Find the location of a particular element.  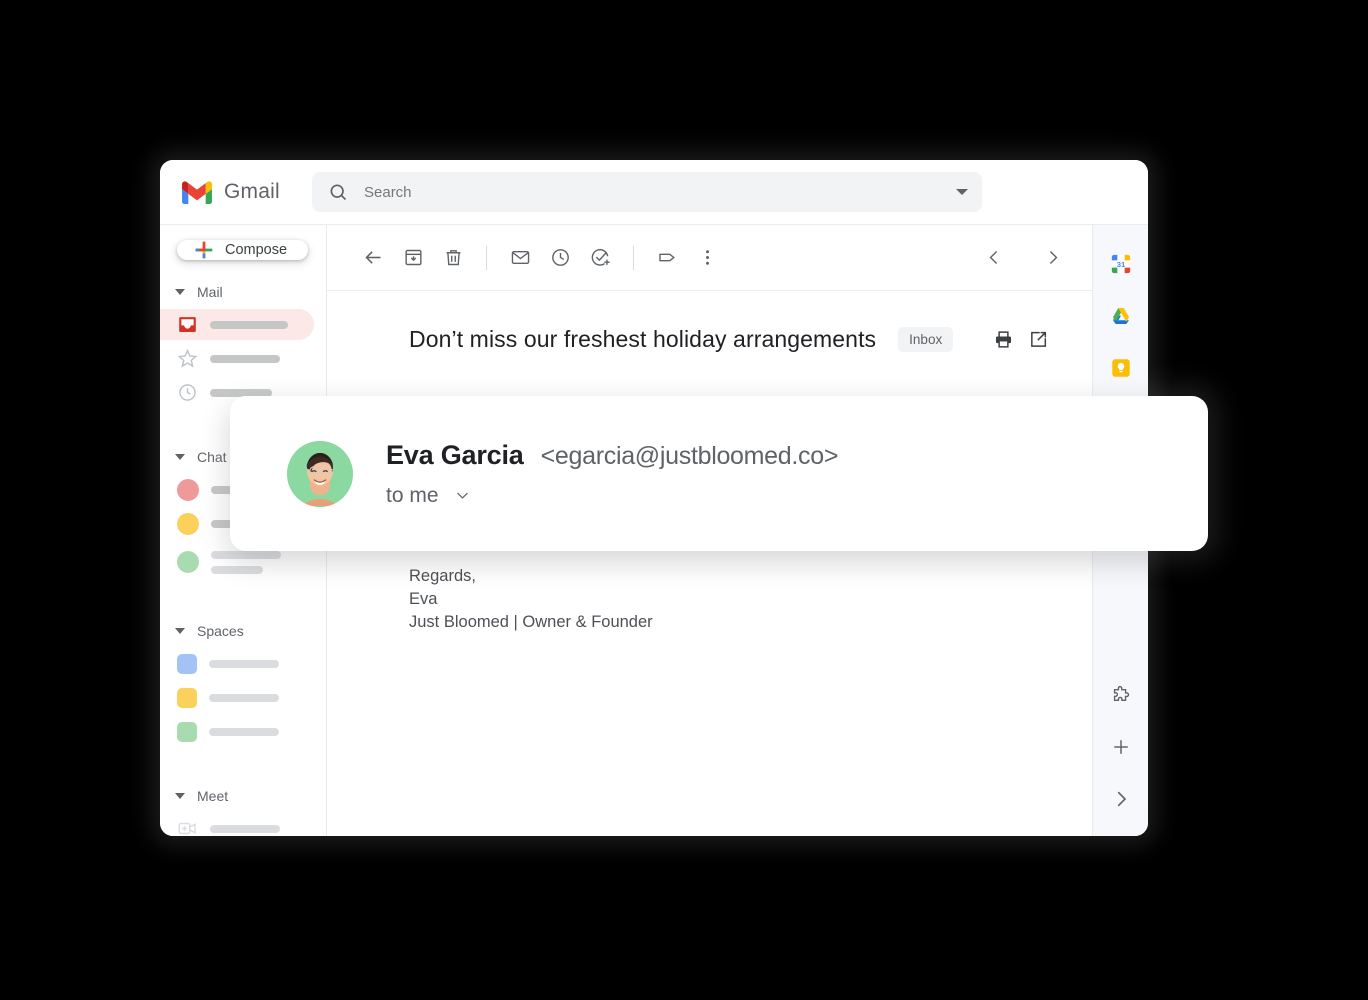

google-calendar-icon: 31 is located at coordinates (1120, 264).